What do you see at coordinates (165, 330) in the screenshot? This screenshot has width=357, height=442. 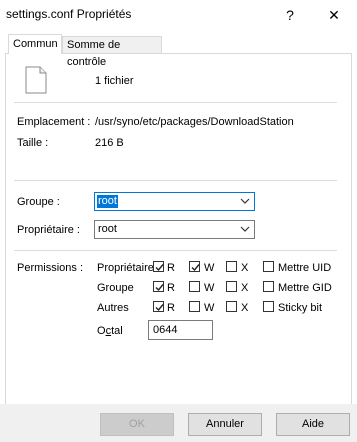 I see `octal-value: 0644` at bounding box center [165, 330].